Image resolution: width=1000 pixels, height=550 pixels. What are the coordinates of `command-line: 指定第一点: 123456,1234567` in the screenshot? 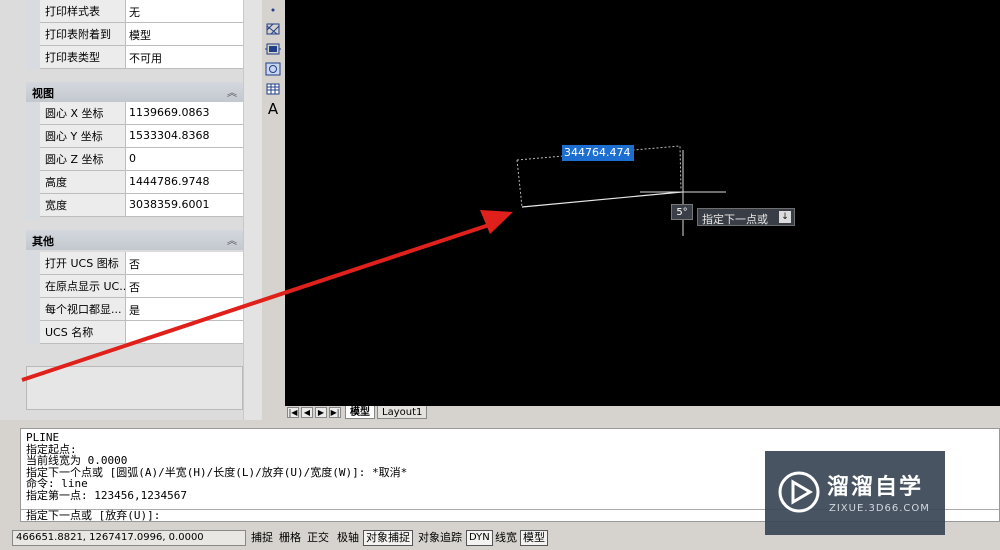 It's located at (106, 495).